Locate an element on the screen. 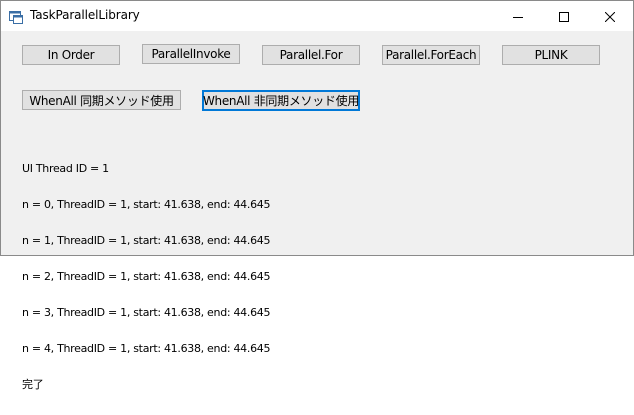 This screenshot has width=634, height=415. app-window-icon is located at coordinates (16, 16).